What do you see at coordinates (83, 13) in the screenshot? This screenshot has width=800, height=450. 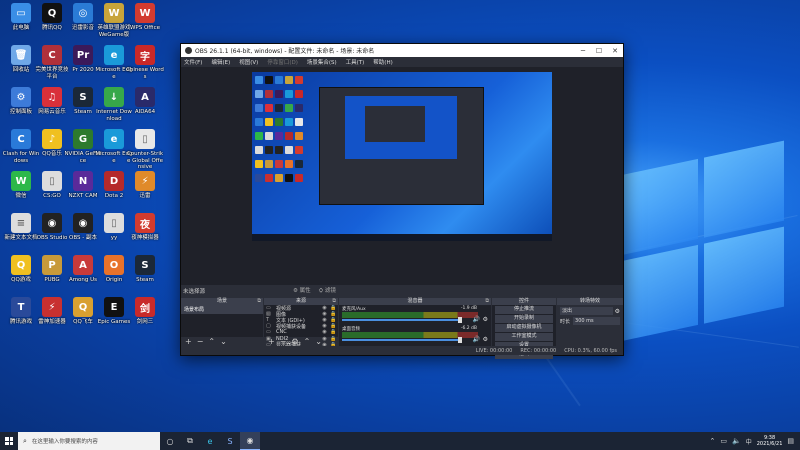 I see `app-icon: ◎` at bounding box center [83, 13].